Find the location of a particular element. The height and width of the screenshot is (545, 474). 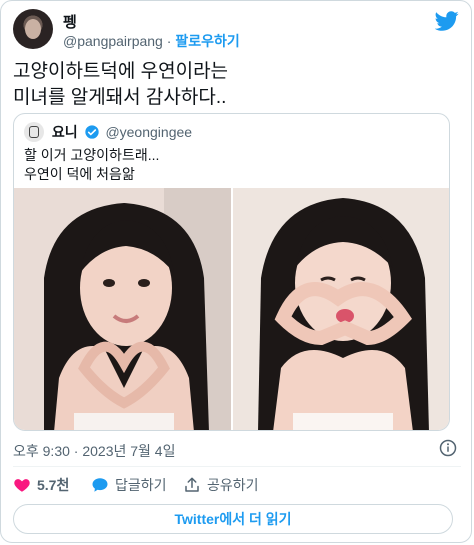

verified-badge-icon is located at coordinates (91, 132).